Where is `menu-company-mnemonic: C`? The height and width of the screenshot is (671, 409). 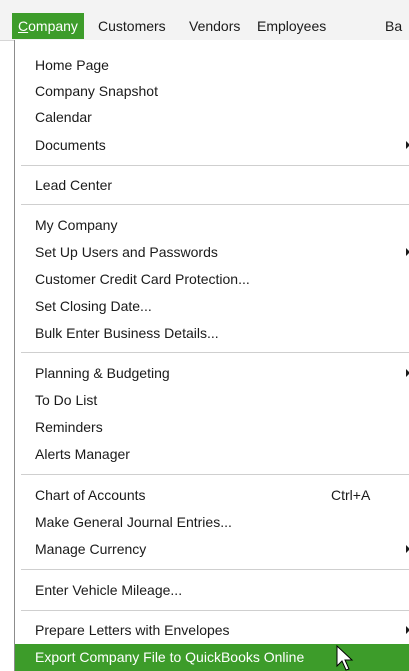
menu-company-mnemonic: C is located at coordinates (23, 26).